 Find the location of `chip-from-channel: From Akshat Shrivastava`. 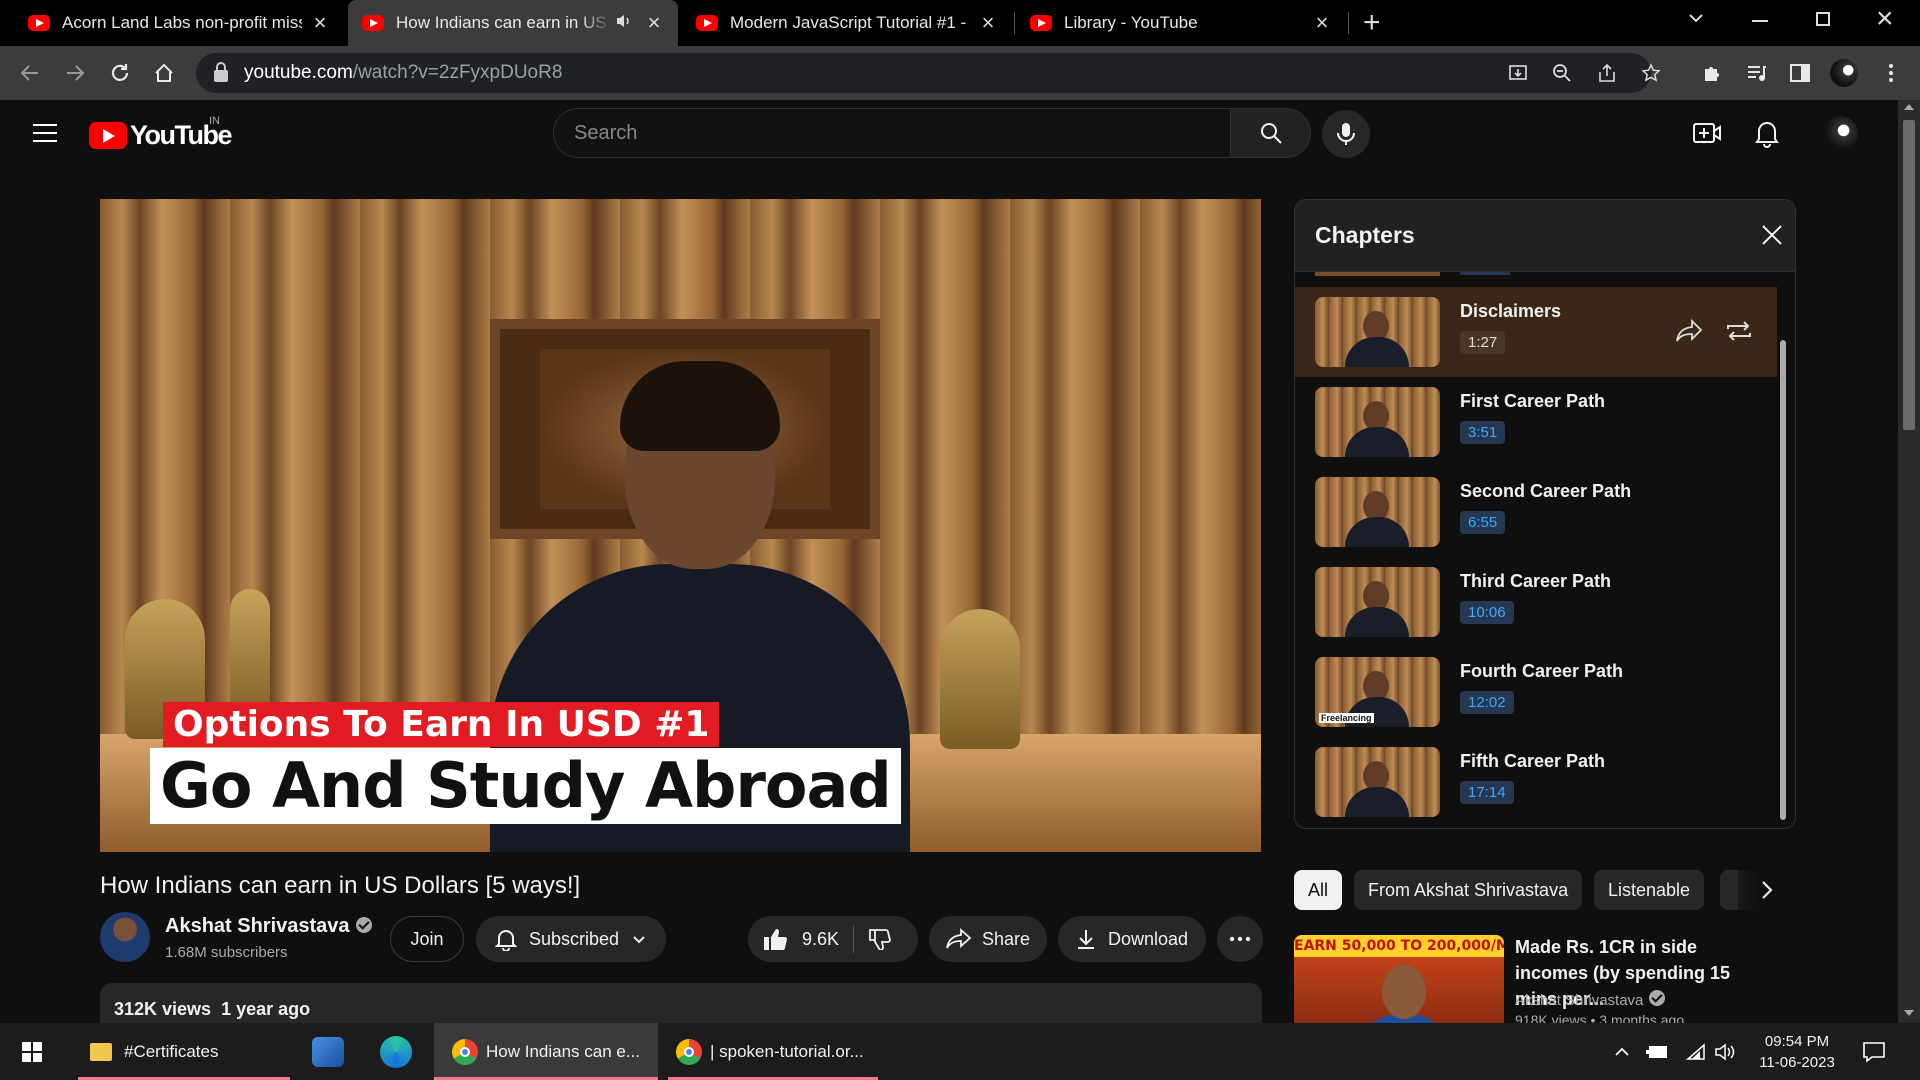

chip-from-channel: From Akshat Shrivastava is located at coordinates (1468, 890).